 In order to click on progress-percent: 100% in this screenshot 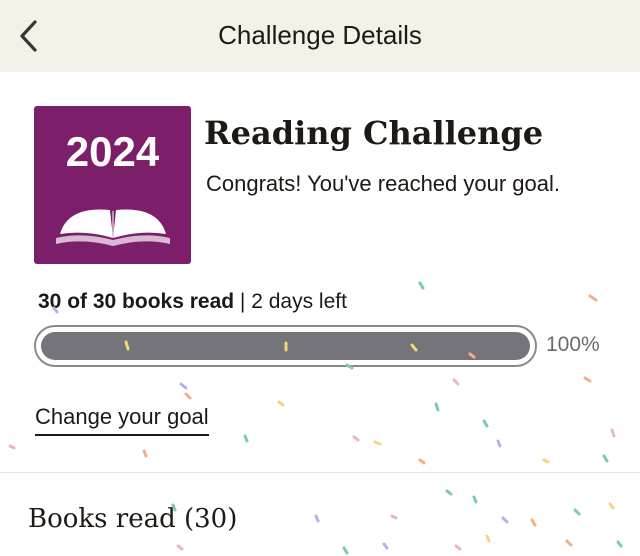, I will do `click(573, 344)`.